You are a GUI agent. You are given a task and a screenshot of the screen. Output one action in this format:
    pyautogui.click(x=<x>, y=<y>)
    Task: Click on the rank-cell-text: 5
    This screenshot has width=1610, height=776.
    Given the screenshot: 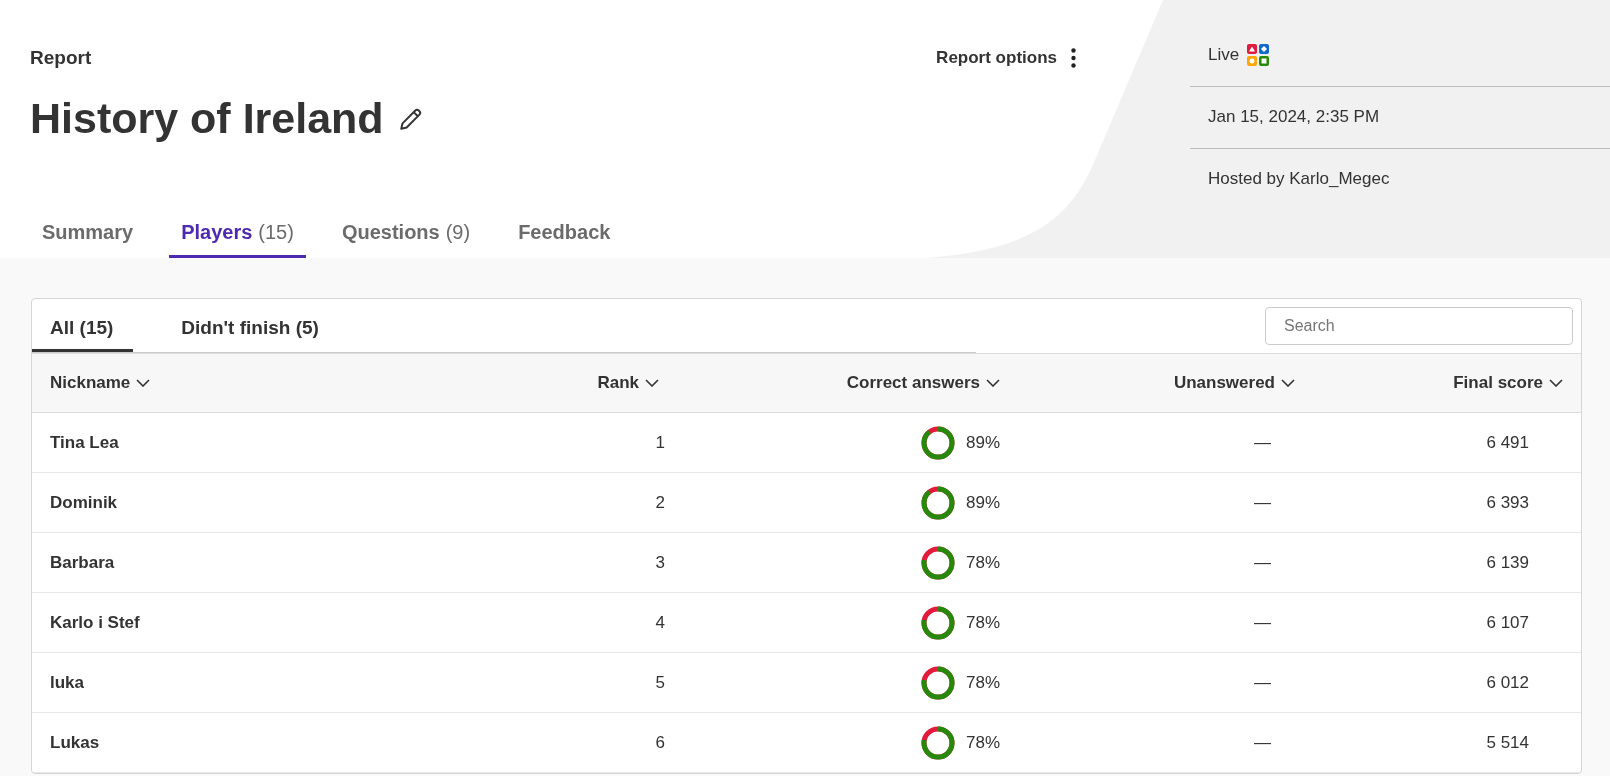 What is the action you would take?
    pyautogui.click(x=659, y=682)
    